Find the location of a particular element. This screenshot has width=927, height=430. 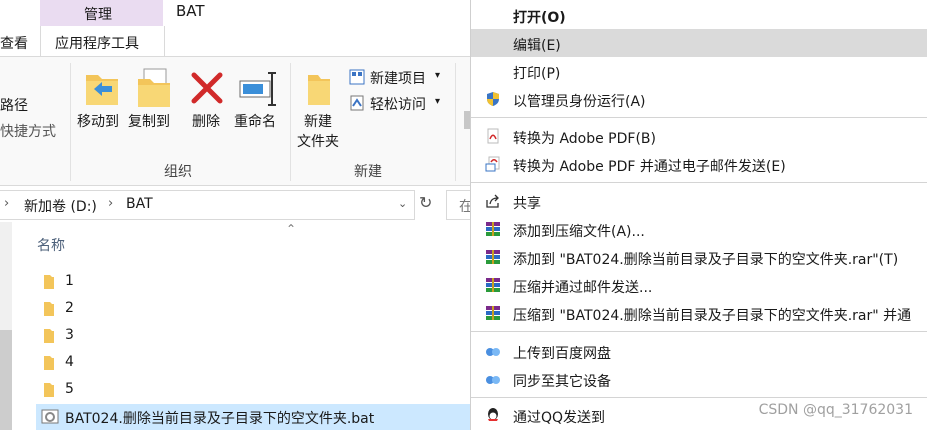

menu-item-label: 通过QQ发送到 is located at coordinates (559, 418).